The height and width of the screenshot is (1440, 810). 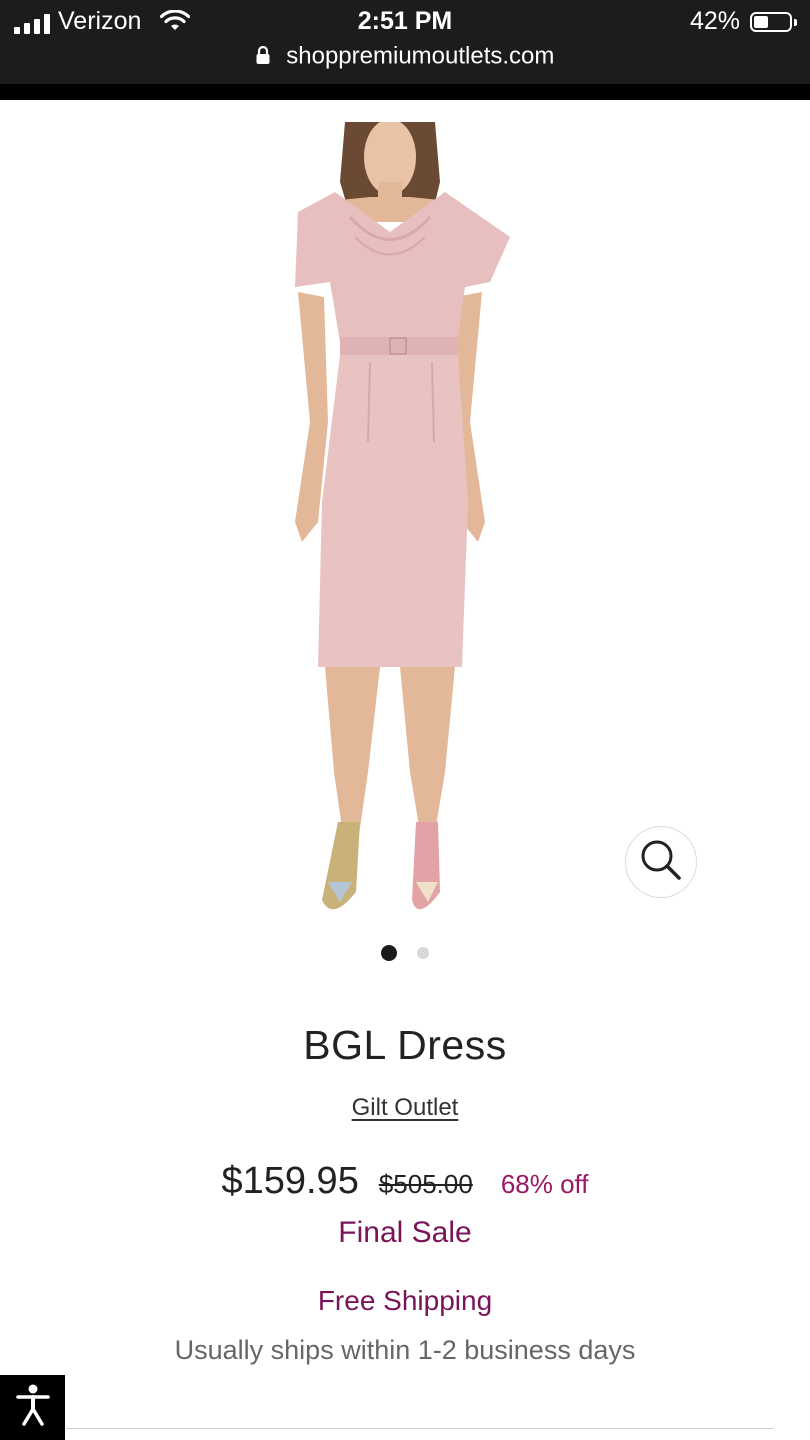 I want to click on discount-badge: 68% off, so click(x=544, y=1184).